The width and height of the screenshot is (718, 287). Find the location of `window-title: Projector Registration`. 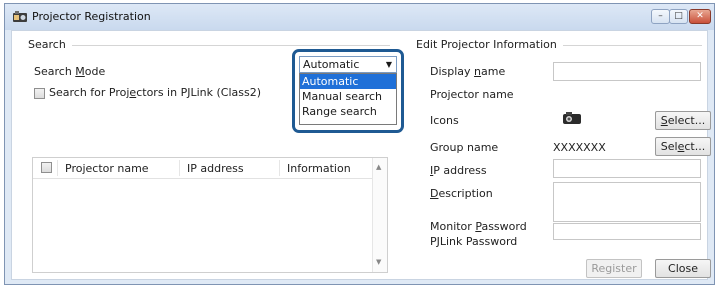

window-title: Projector Registration is located at coordinates (91, 16).